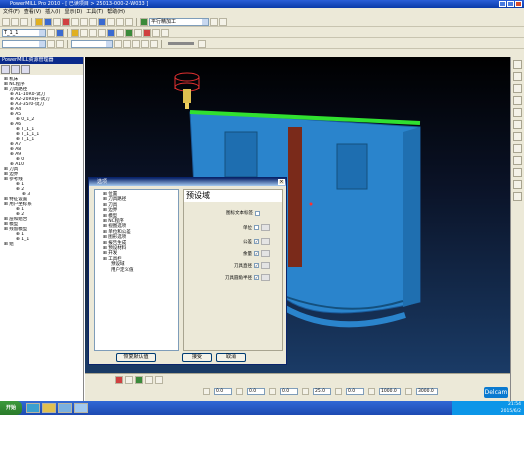 Image resolution: width=524 pixels, height=450 pixels. What do you see at coordinates (75, 32) in the screenshot?
I see `view-iso-icon` at bounding box center [75, 32].